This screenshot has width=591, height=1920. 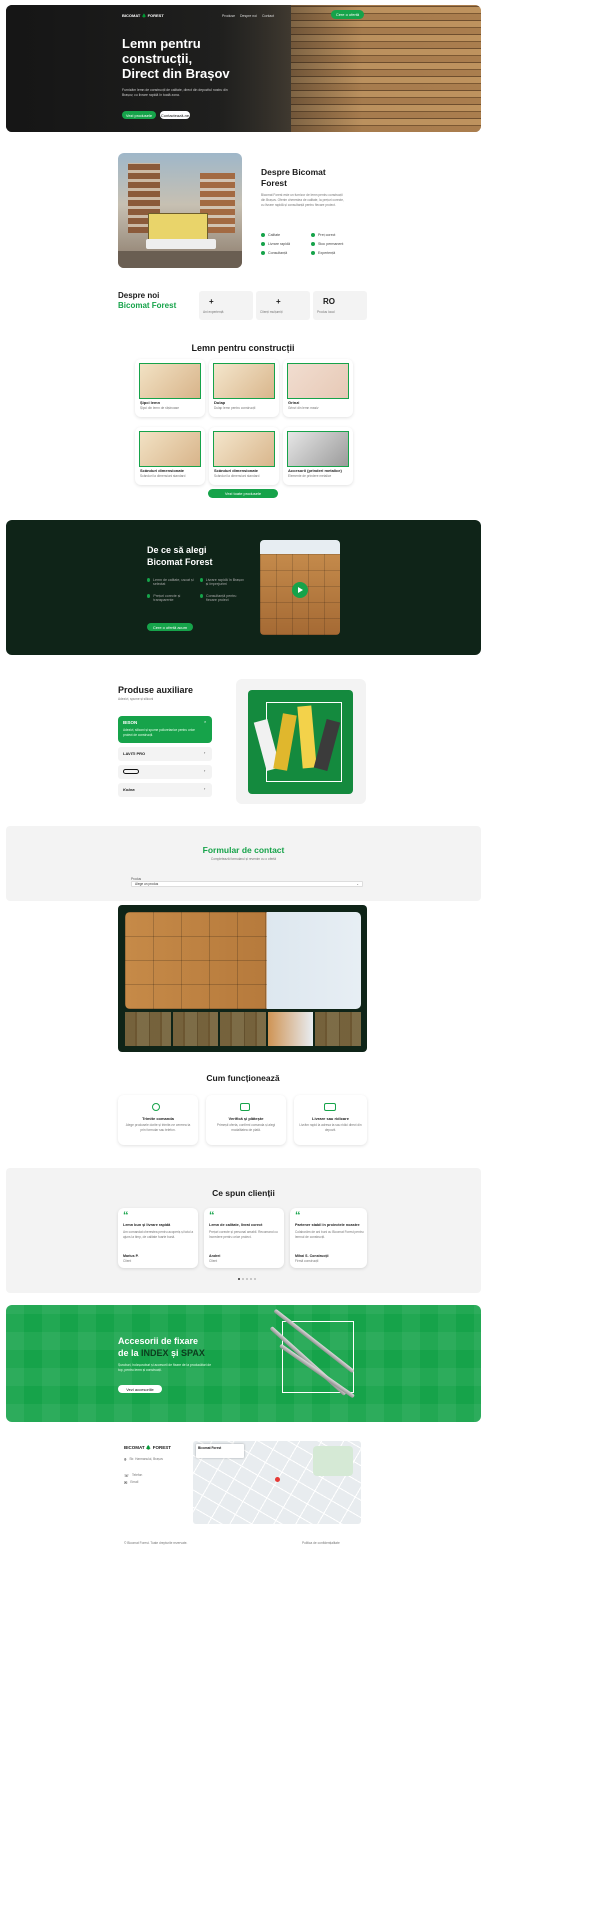 What do you see at coordinates (347, 14) in the screenshot?
I see `nav-cta-button: Cere o ofertă` at bounding box center [347, 14].